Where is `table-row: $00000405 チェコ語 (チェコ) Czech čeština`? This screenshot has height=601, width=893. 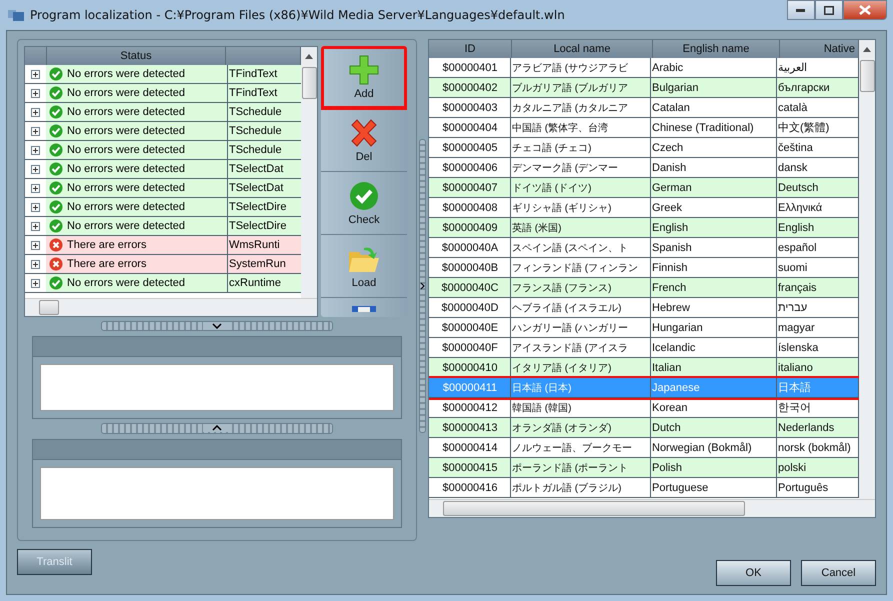
table-row: $00000405 チェコ語 (チェコ) Czech čeština is located at coordinates (644, 148).